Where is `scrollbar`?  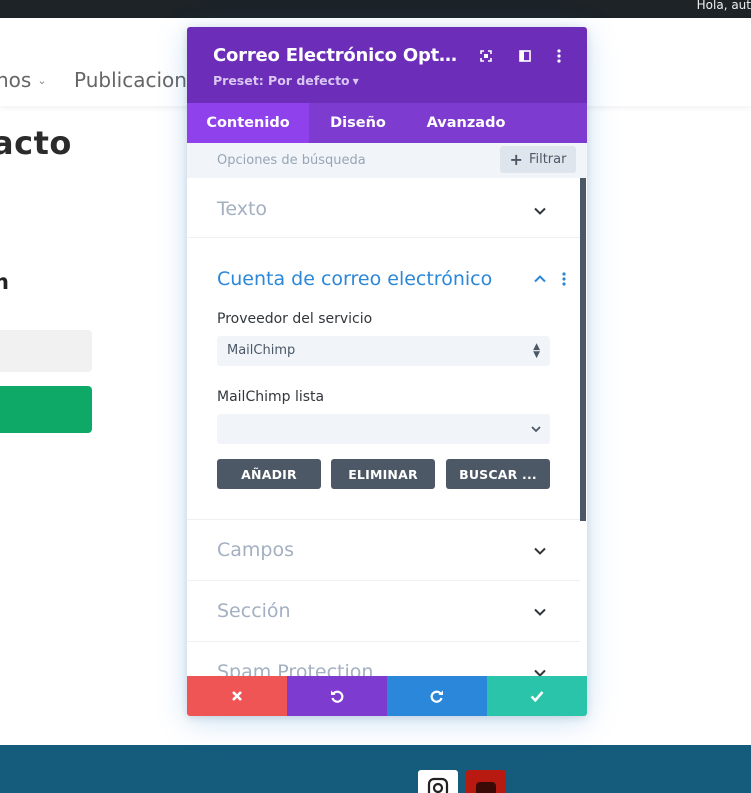
scrollbar is located at coordinates (583, 349).